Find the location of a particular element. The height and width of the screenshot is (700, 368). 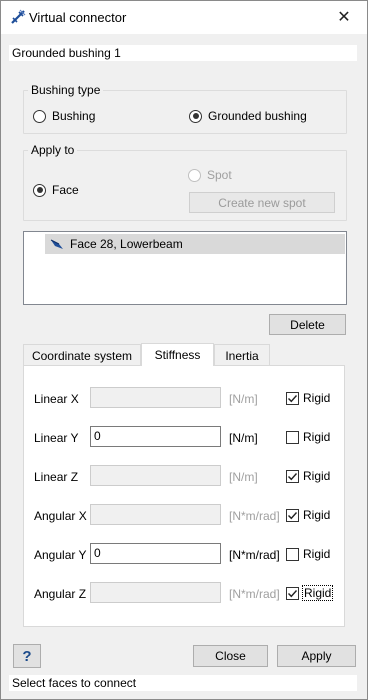

linear-y-rigid-label: Rigid is located at coordinates (317, 437).